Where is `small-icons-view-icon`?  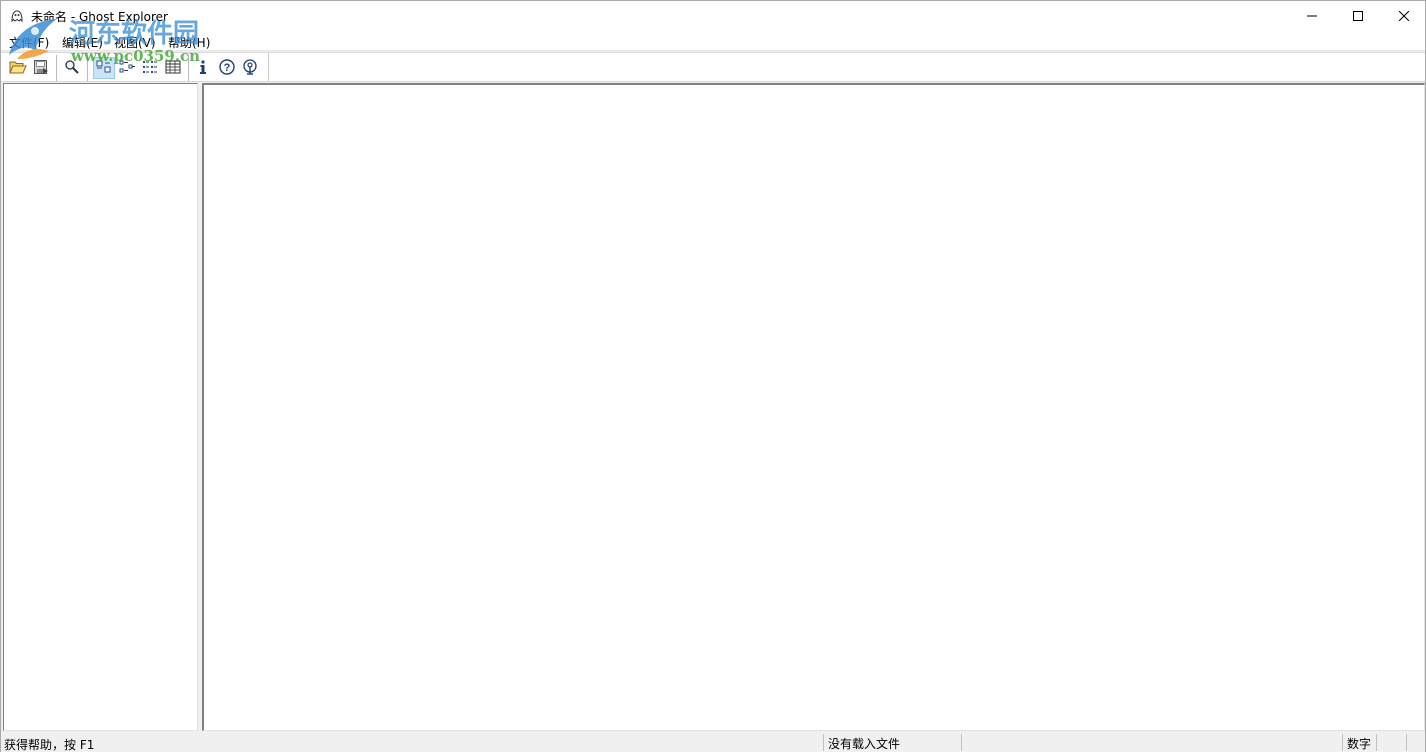
small-icons-view-icon is located at coordinates (127, 68).